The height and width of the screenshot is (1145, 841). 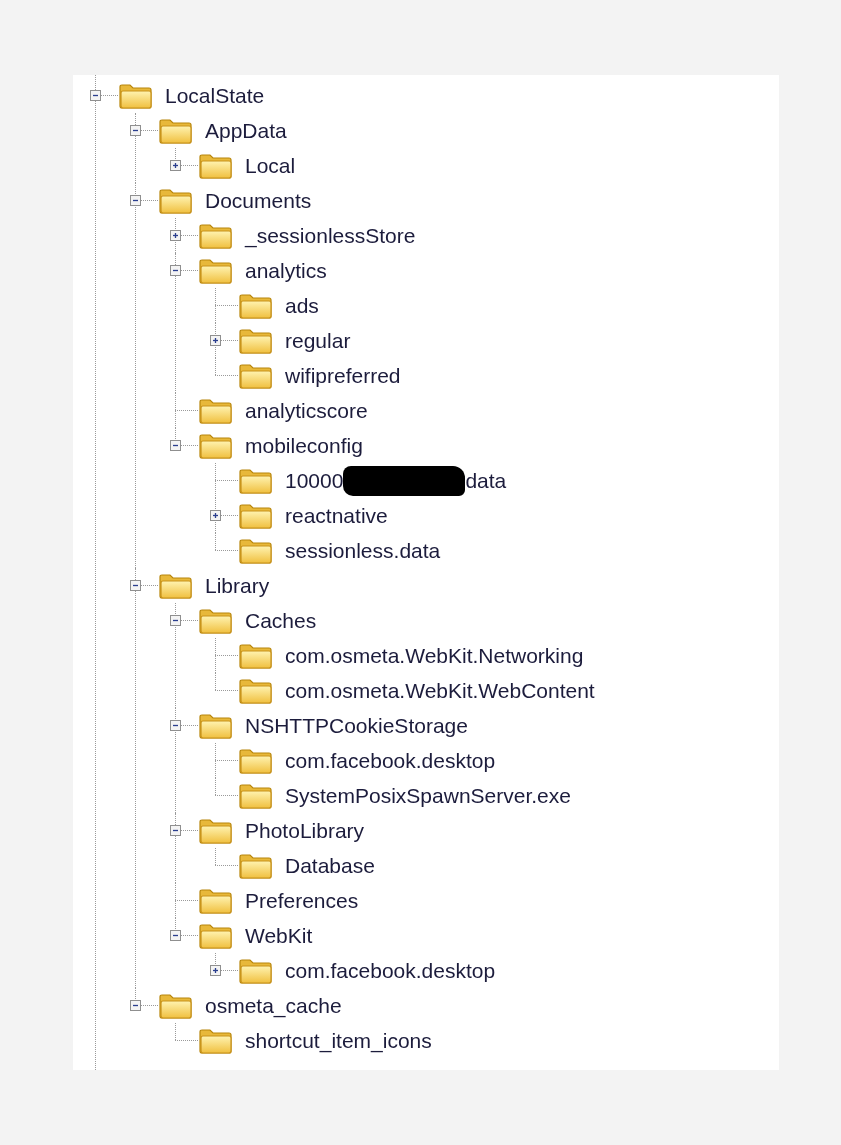 What do you see at coordinates (302, 305) in the screenshot?
I see `folder-name: ads` at bounding box center [302, 305].